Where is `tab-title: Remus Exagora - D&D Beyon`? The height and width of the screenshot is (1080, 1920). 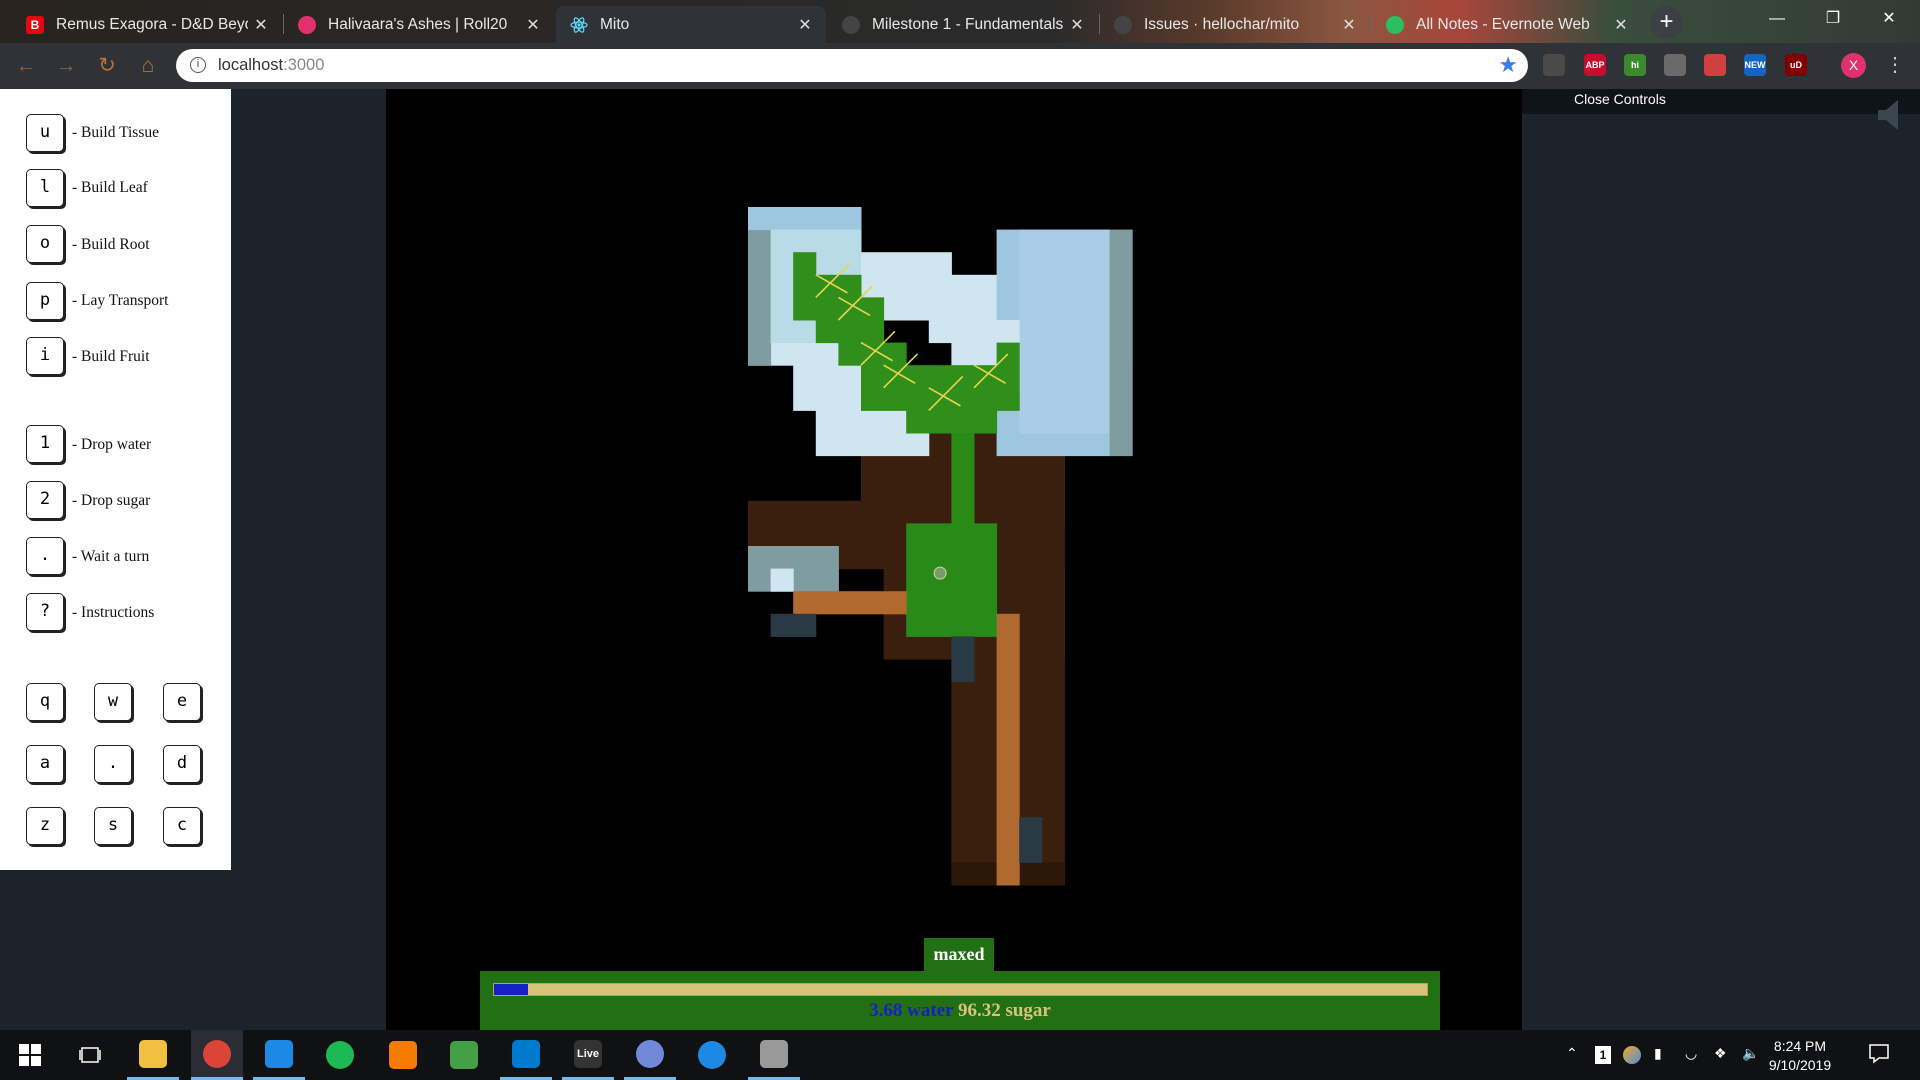 tab-title: Remus Exagora - D&D Beyon is located at coordinates (152, 24).